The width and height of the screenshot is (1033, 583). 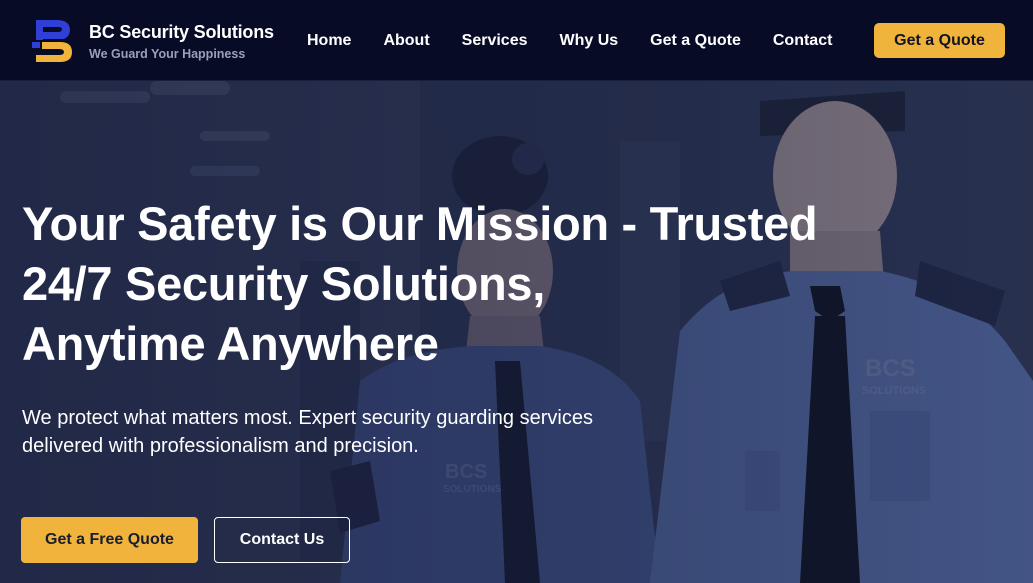 I want to click on nav-home: Home, so click(x=329, y=41).